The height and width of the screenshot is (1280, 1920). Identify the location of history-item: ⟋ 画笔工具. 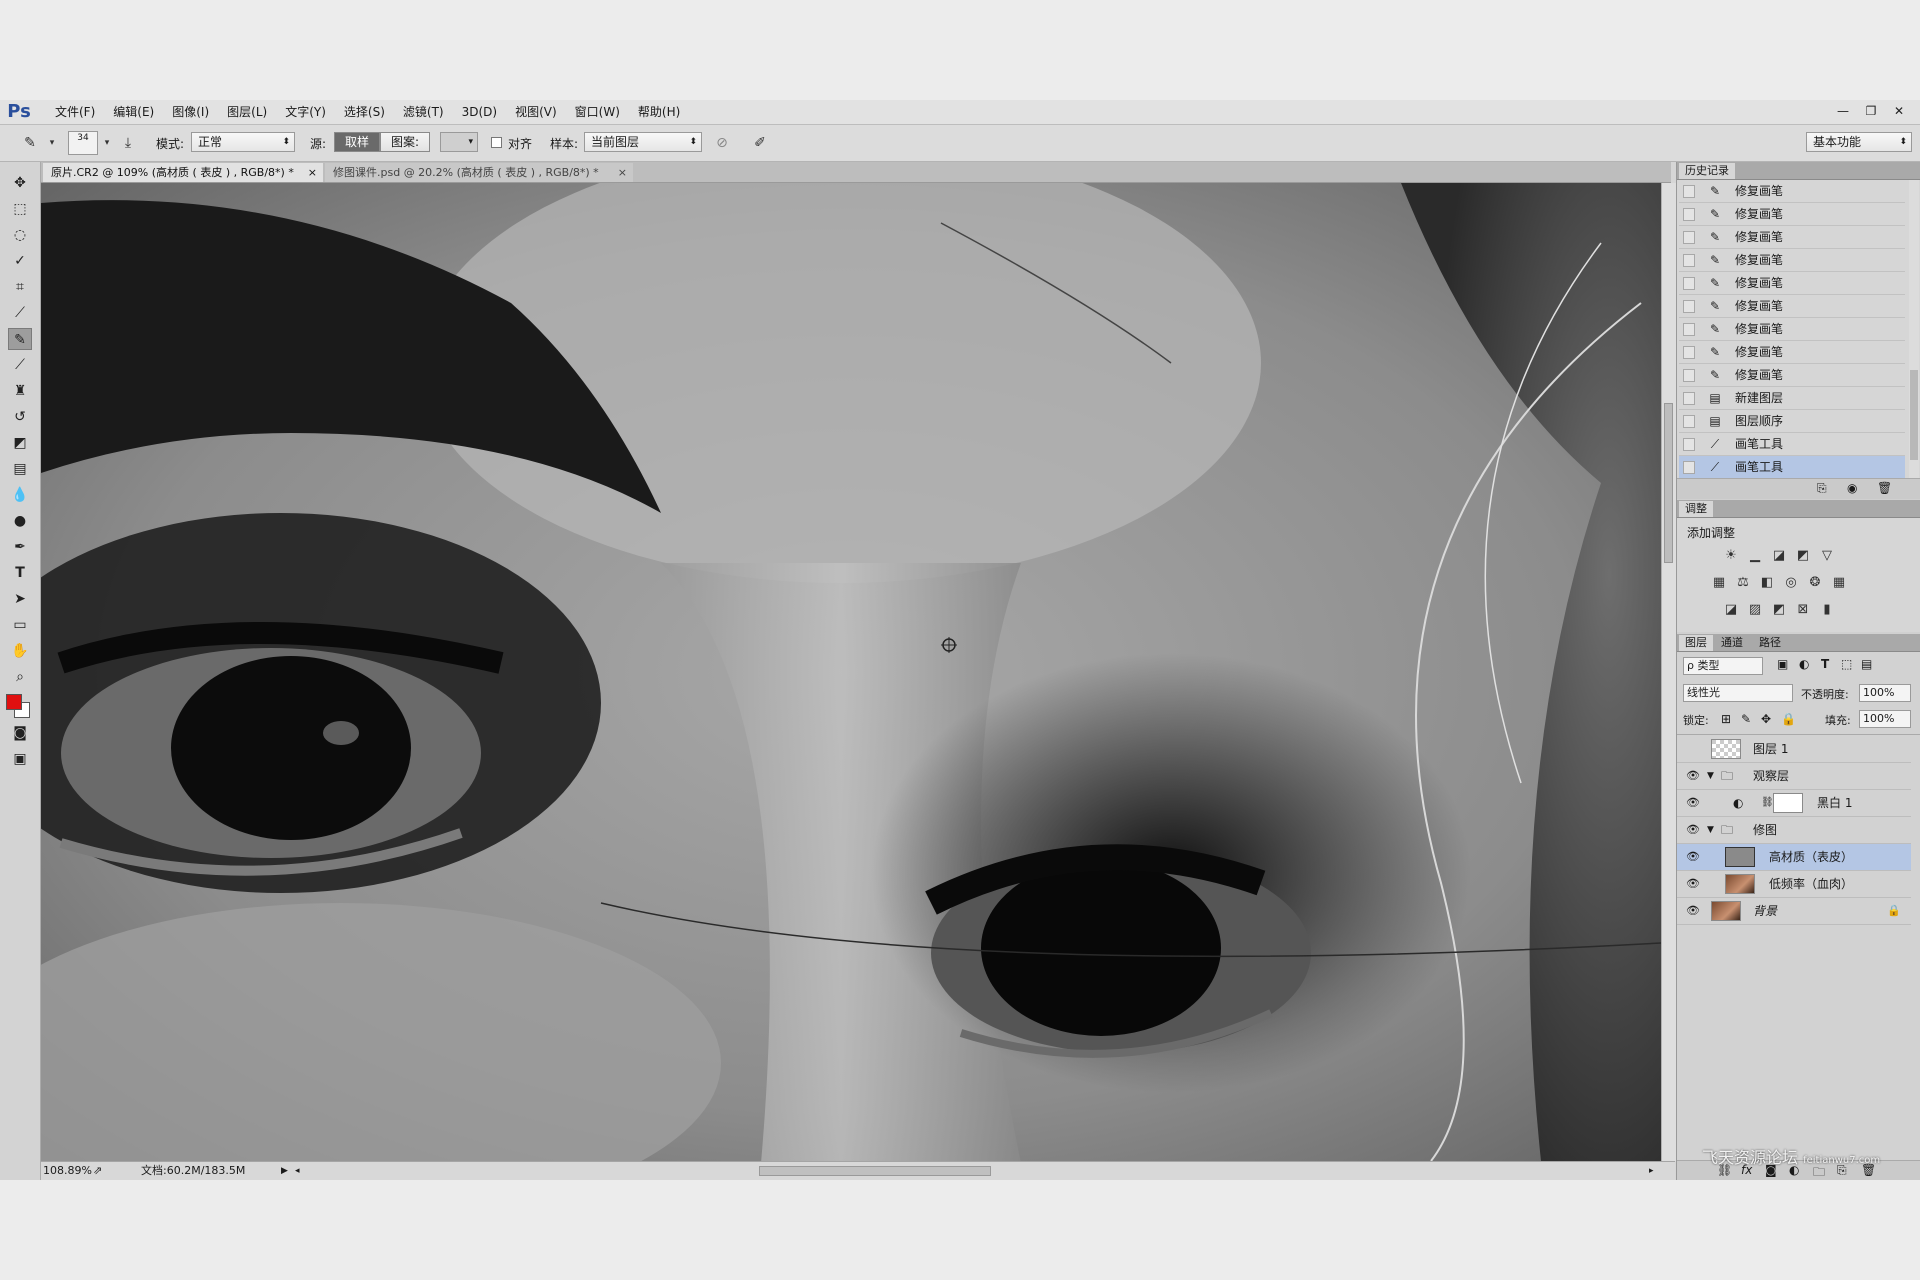
(1792, 444).